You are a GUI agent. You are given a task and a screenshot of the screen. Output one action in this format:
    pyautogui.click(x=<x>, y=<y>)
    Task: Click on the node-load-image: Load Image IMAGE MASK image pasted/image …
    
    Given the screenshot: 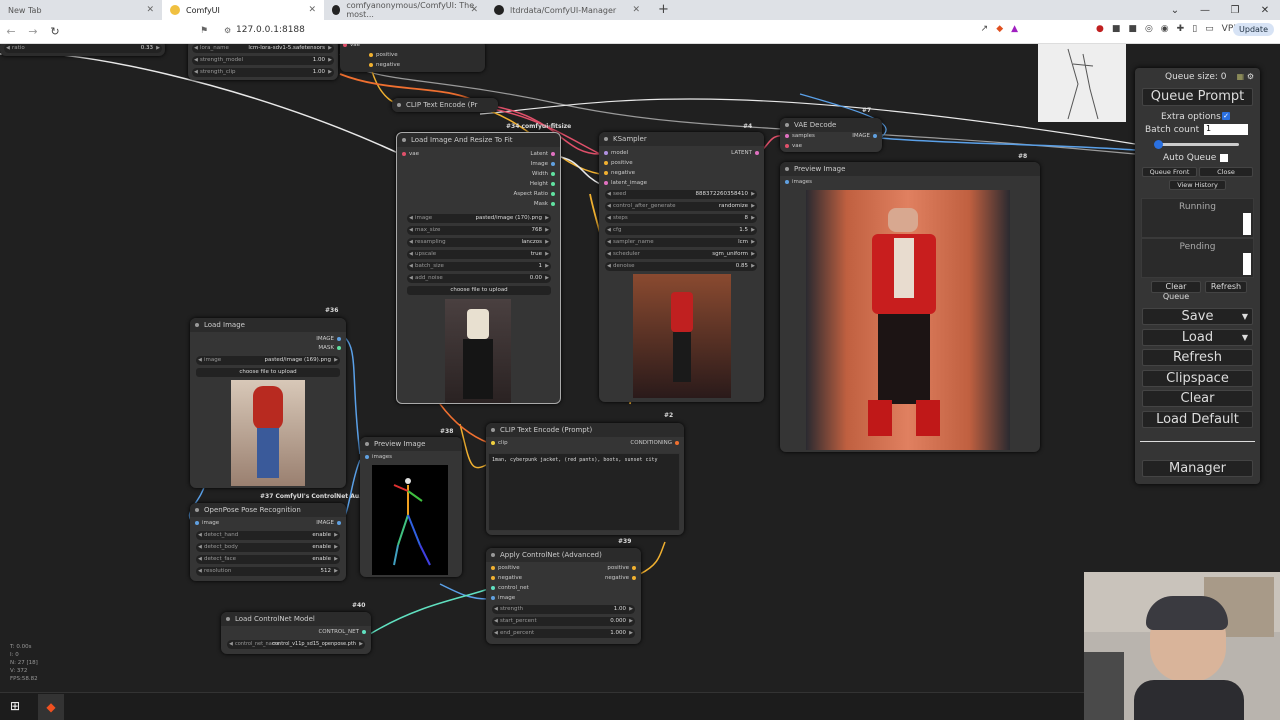 What is the action you would take?
    pyautogui.click(x=268, y=403)
    